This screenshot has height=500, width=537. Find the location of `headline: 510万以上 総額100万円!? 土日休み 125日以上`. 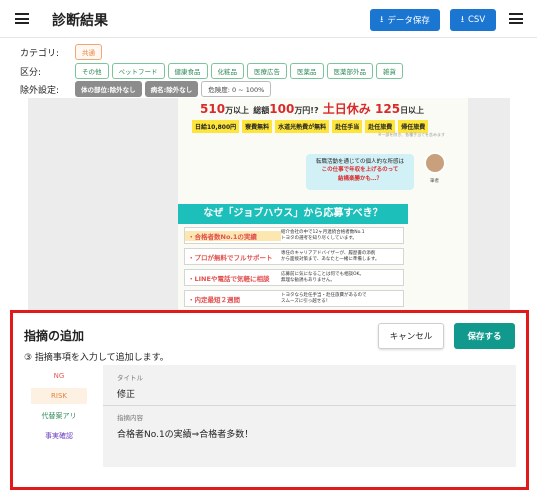

headline: 510万以上 総額100万円!? 土日休み 125日以上 is located at coordinates (312, 108).